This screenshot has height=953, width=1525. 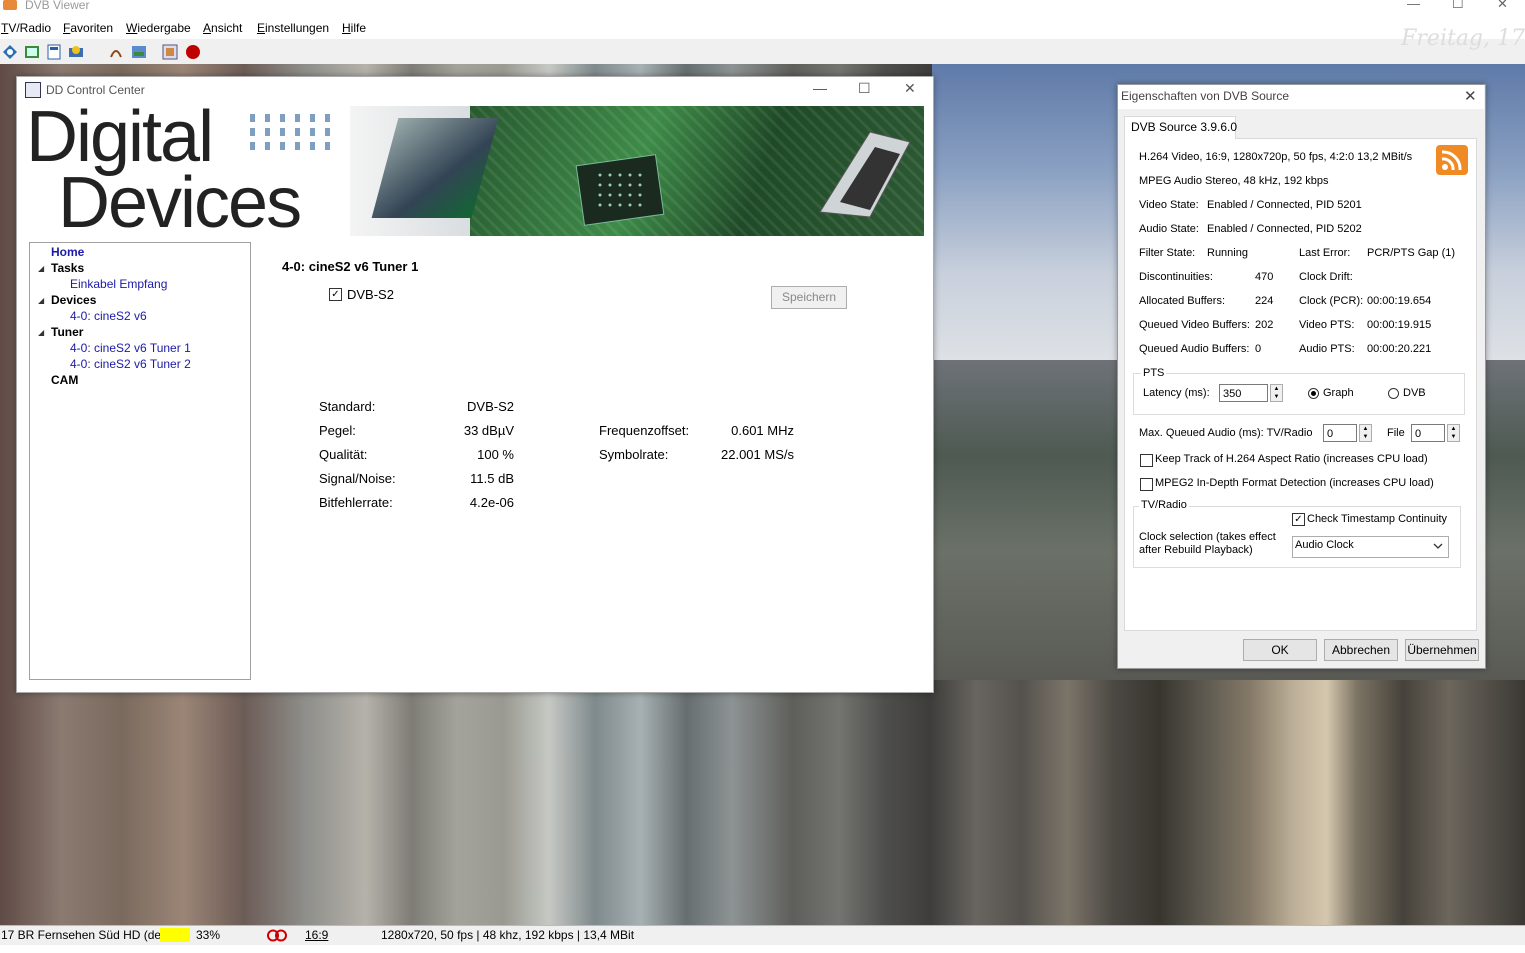 What do you see at coordinates (222, 28) in the screenshot?
I see `menu-ansicht: Ansicht` at bounding box center [222, 28].